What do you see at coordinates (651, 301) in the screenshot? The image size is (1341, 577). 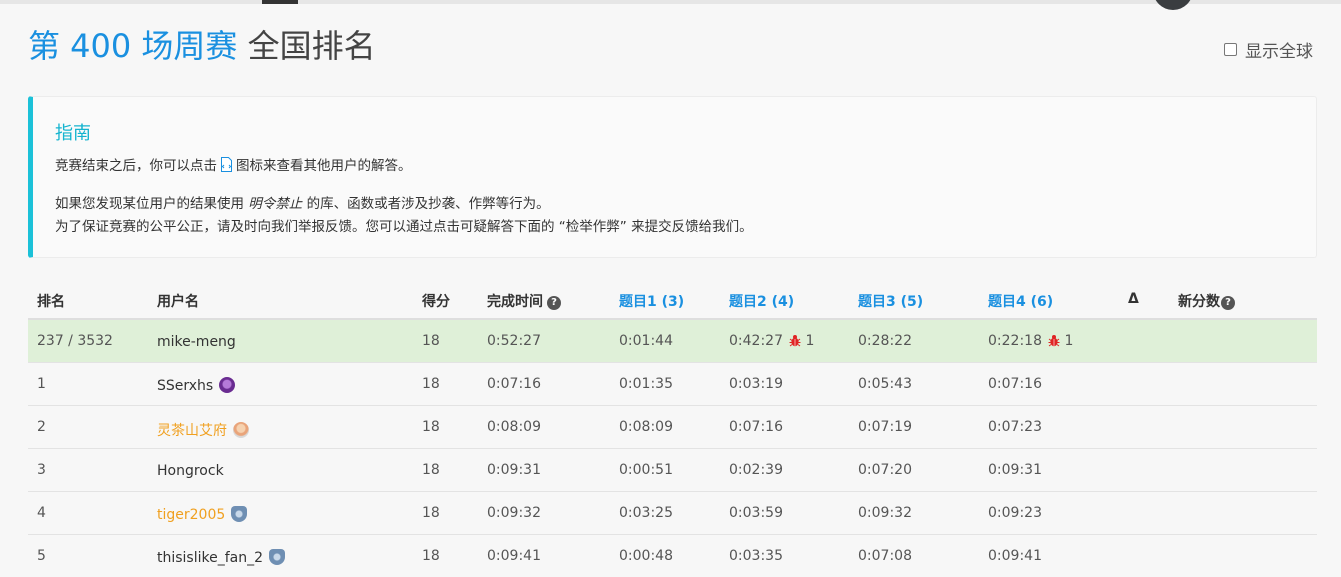 I see `header-q1: 题目1 (3)` at bounding box center [651, 301].